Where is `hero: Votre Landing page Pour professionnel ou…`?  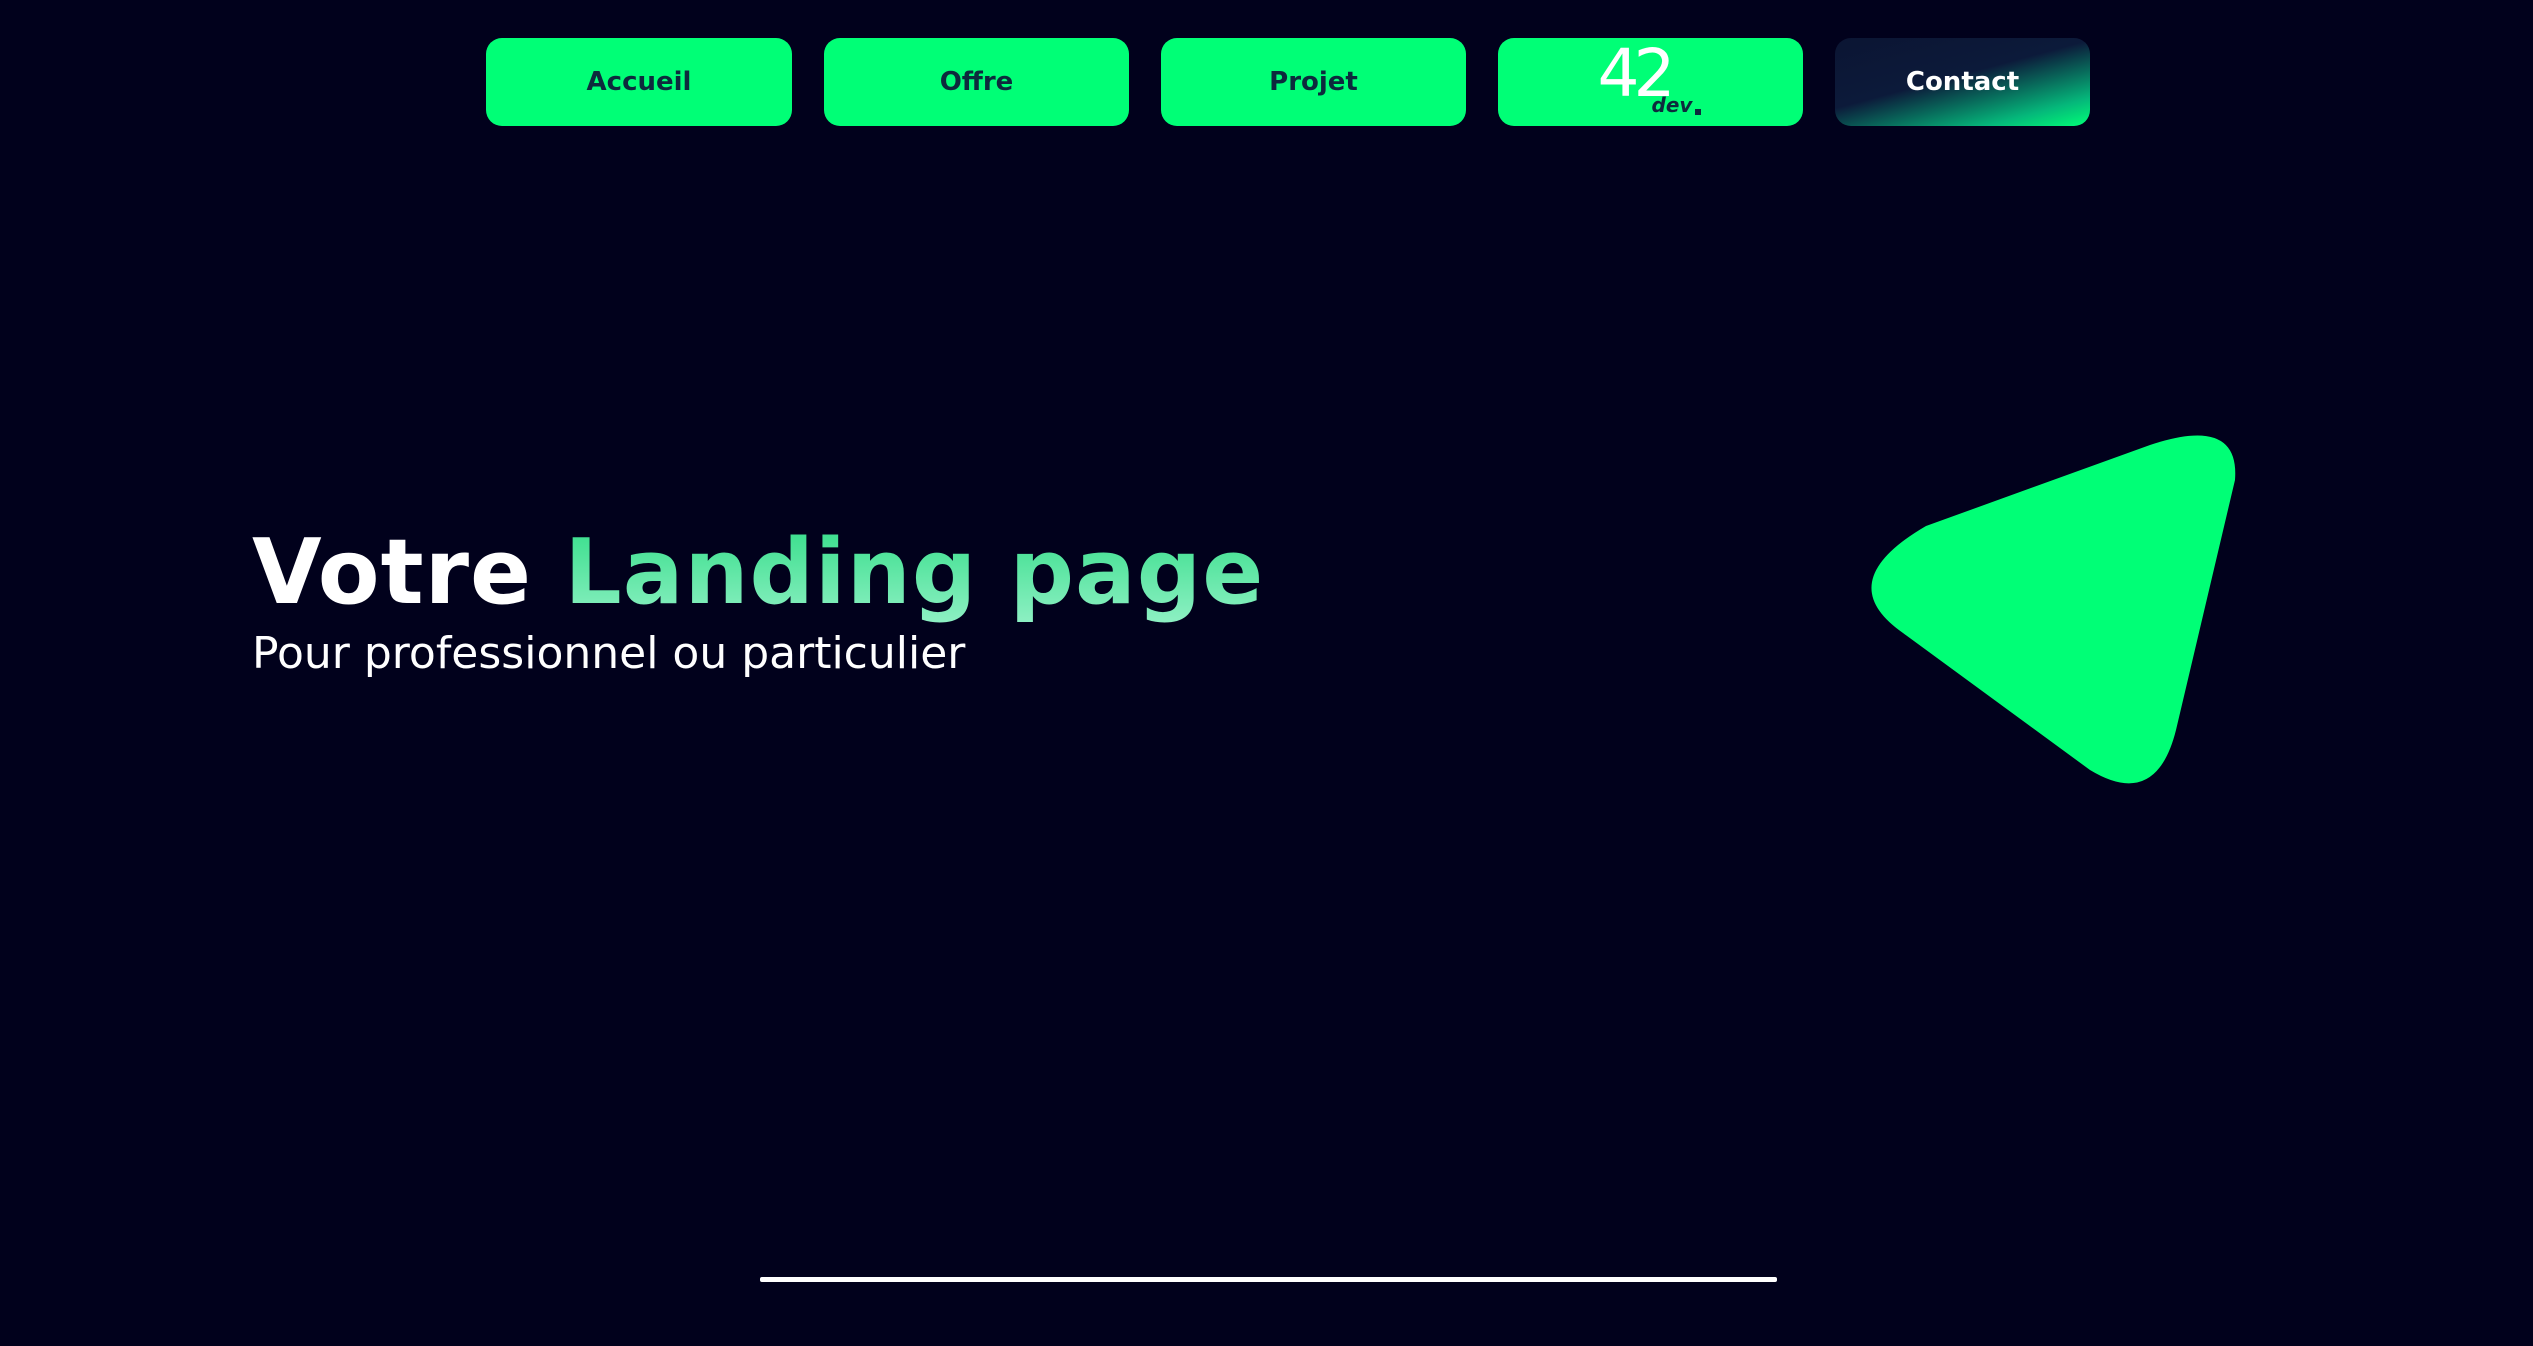
hero: Votre Landing page Pour professionnel ou… is located at coordinates (758, 604).